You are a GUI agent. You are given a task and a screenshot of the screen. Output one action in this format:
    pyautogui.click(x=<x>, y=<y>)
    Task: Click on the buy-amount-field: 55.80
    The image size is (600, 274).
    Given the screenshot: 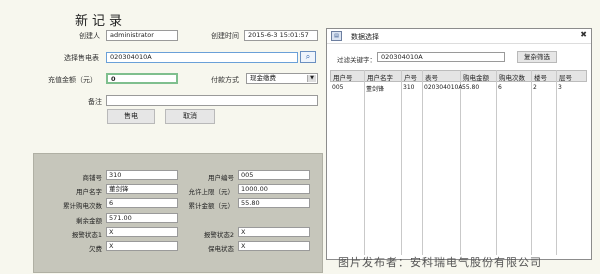 What is the action you would take?
    pyautogui.click(x=274, y=203)
    